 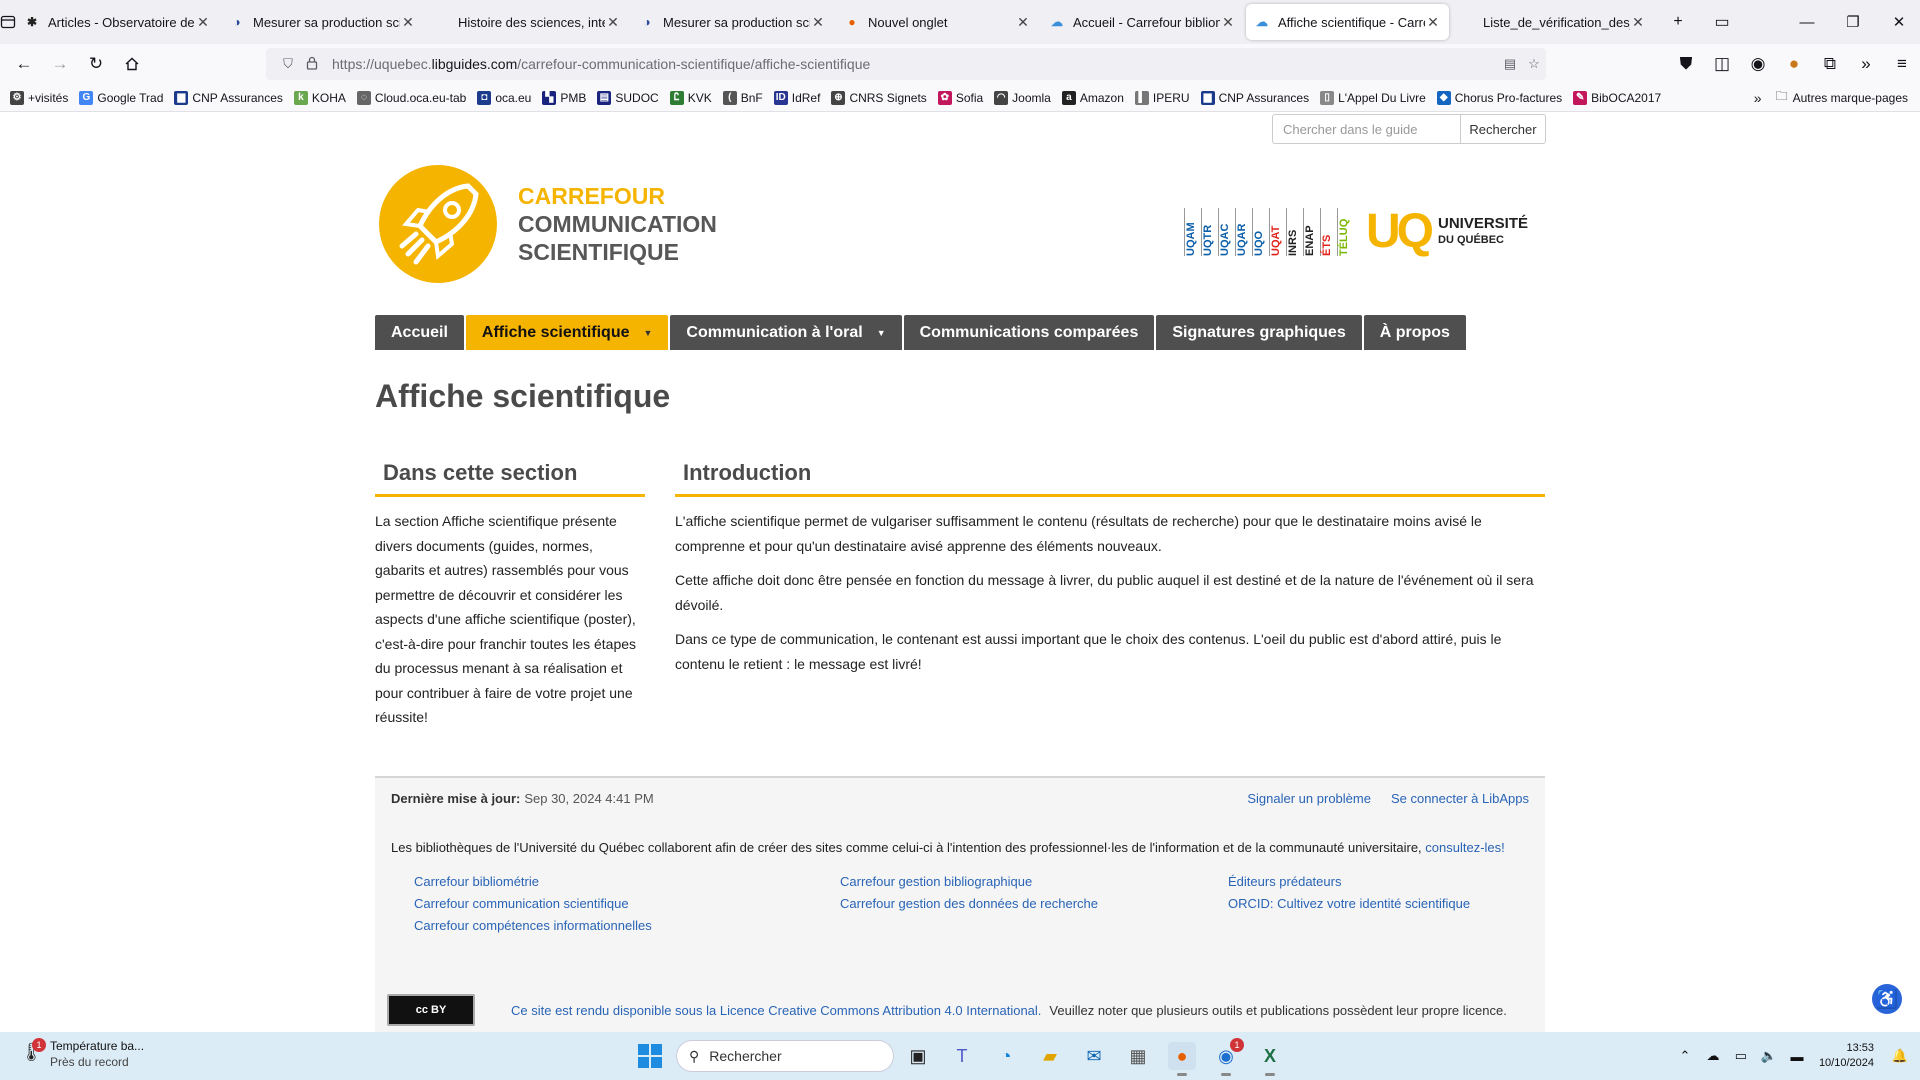 What do you see at coordinates (1499, 97) in the screenshot?
I see `bookmark-item: ◆ Chorus Pro-factures` at bounding box center [1499, 97].